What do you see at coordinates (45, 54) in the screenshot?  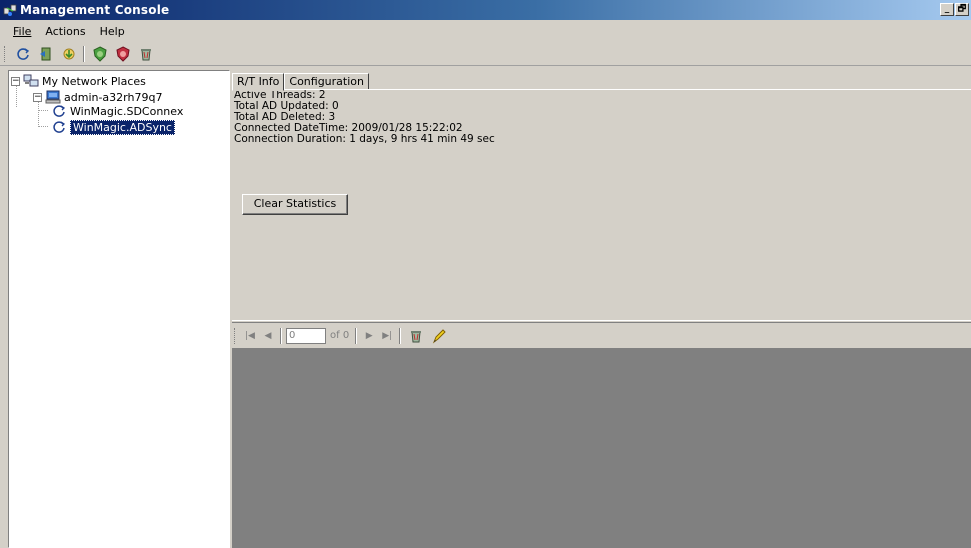 I see `exit-icon` at bounding box center [45, 54].